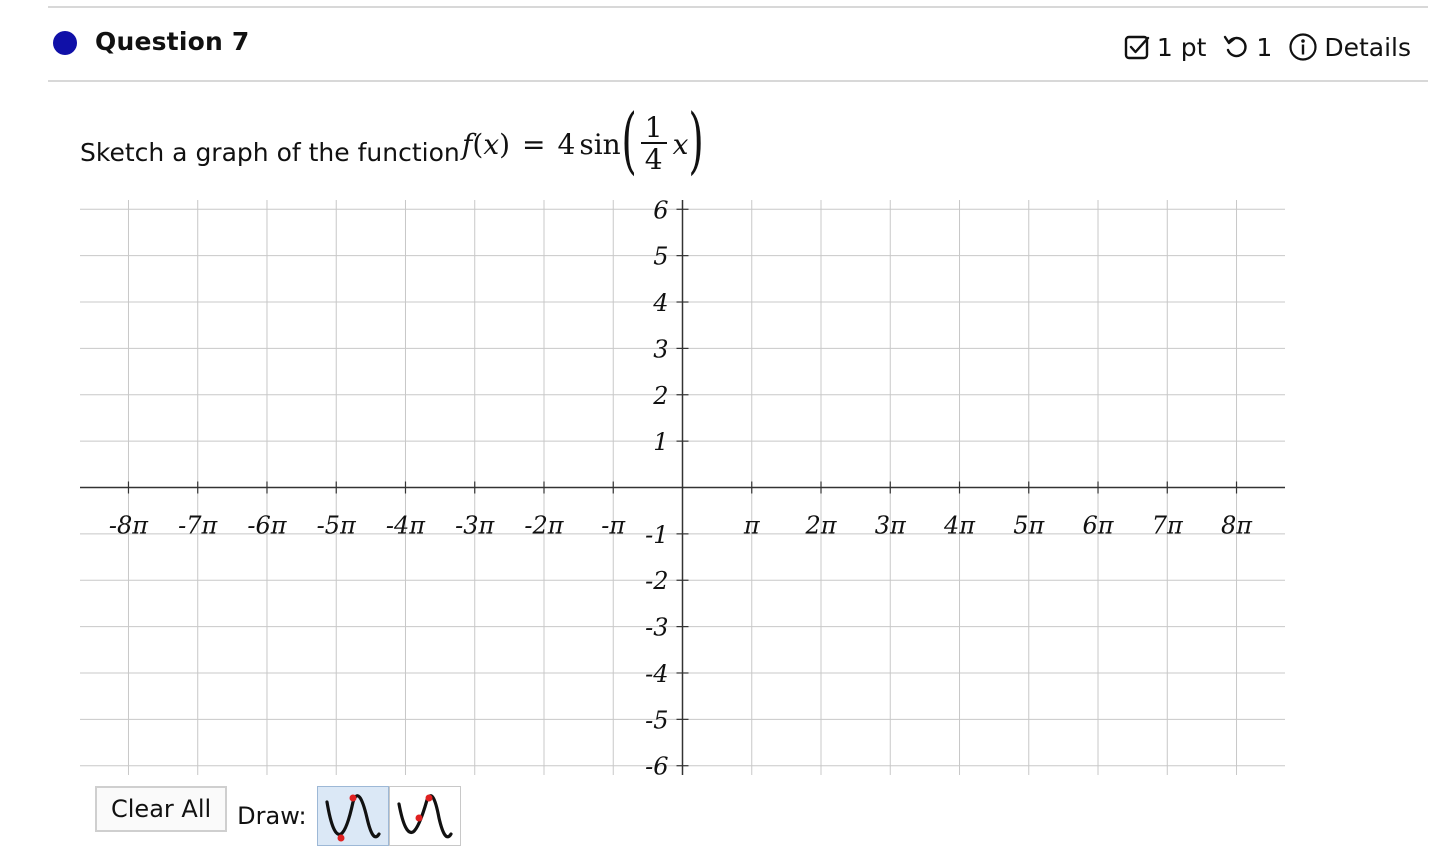 The height and width of the screenshot is (846, 1433). Describe the element at coordinates (566, 144) in the screenshot. I see `formula-coef: 4` at that location.